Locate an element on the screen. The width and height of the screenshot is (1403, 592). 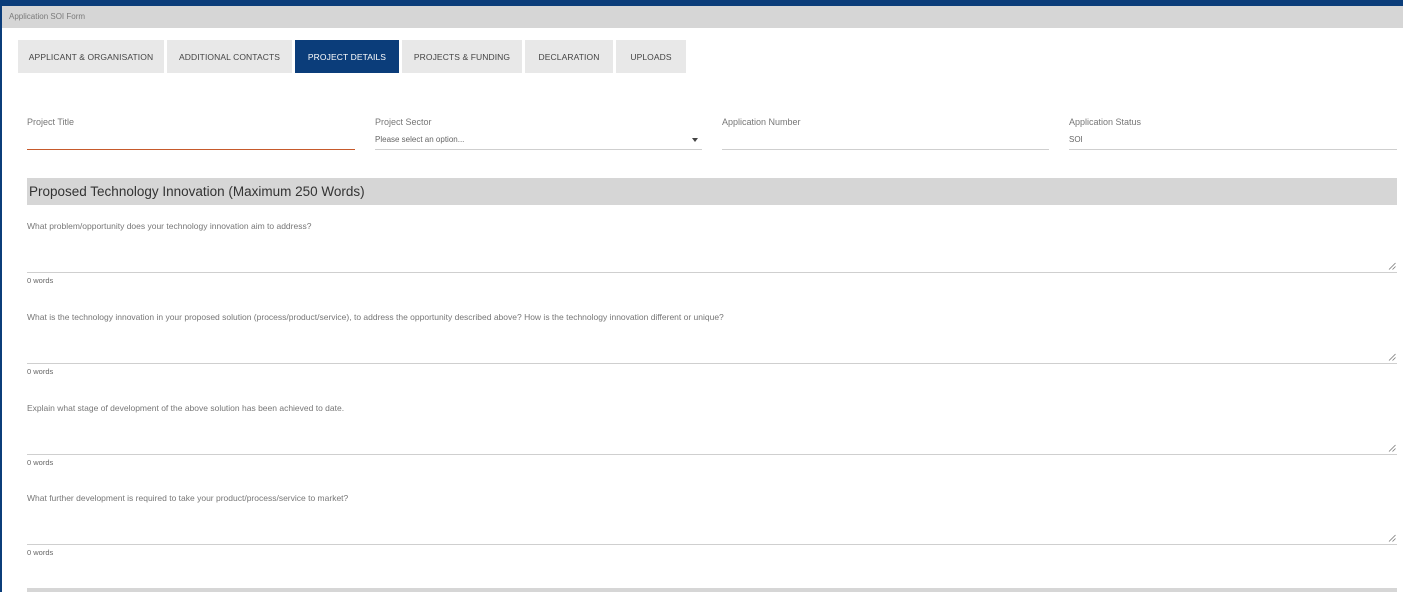
form-title: Application SOI Form is located at coordinates (47, 16).